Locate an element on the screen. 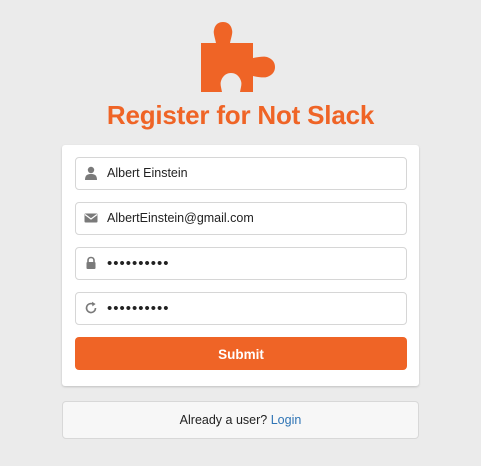 The height and width of the screenshot is (466, 481). name-value: Albert Einstein is located at coordinates (147, 173).